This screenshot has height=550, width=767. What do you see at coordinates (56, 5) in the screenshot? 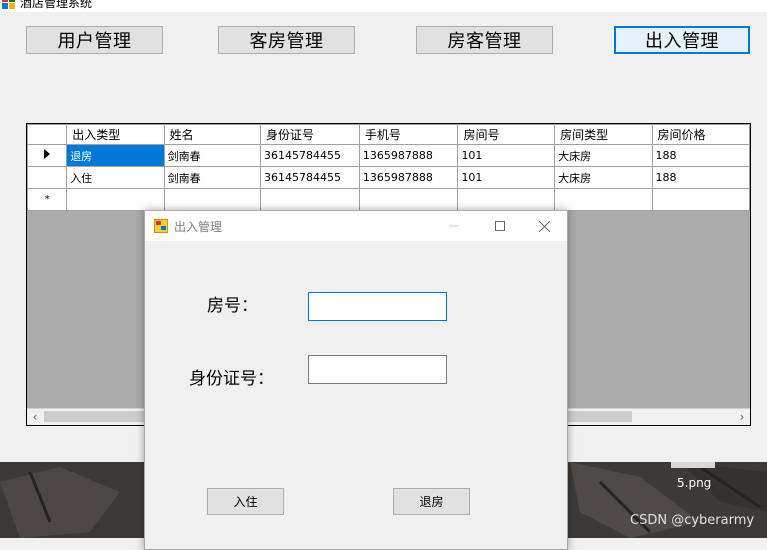
I see `main-window-title: 酒店管理系统` at bounding box center [56, 5].